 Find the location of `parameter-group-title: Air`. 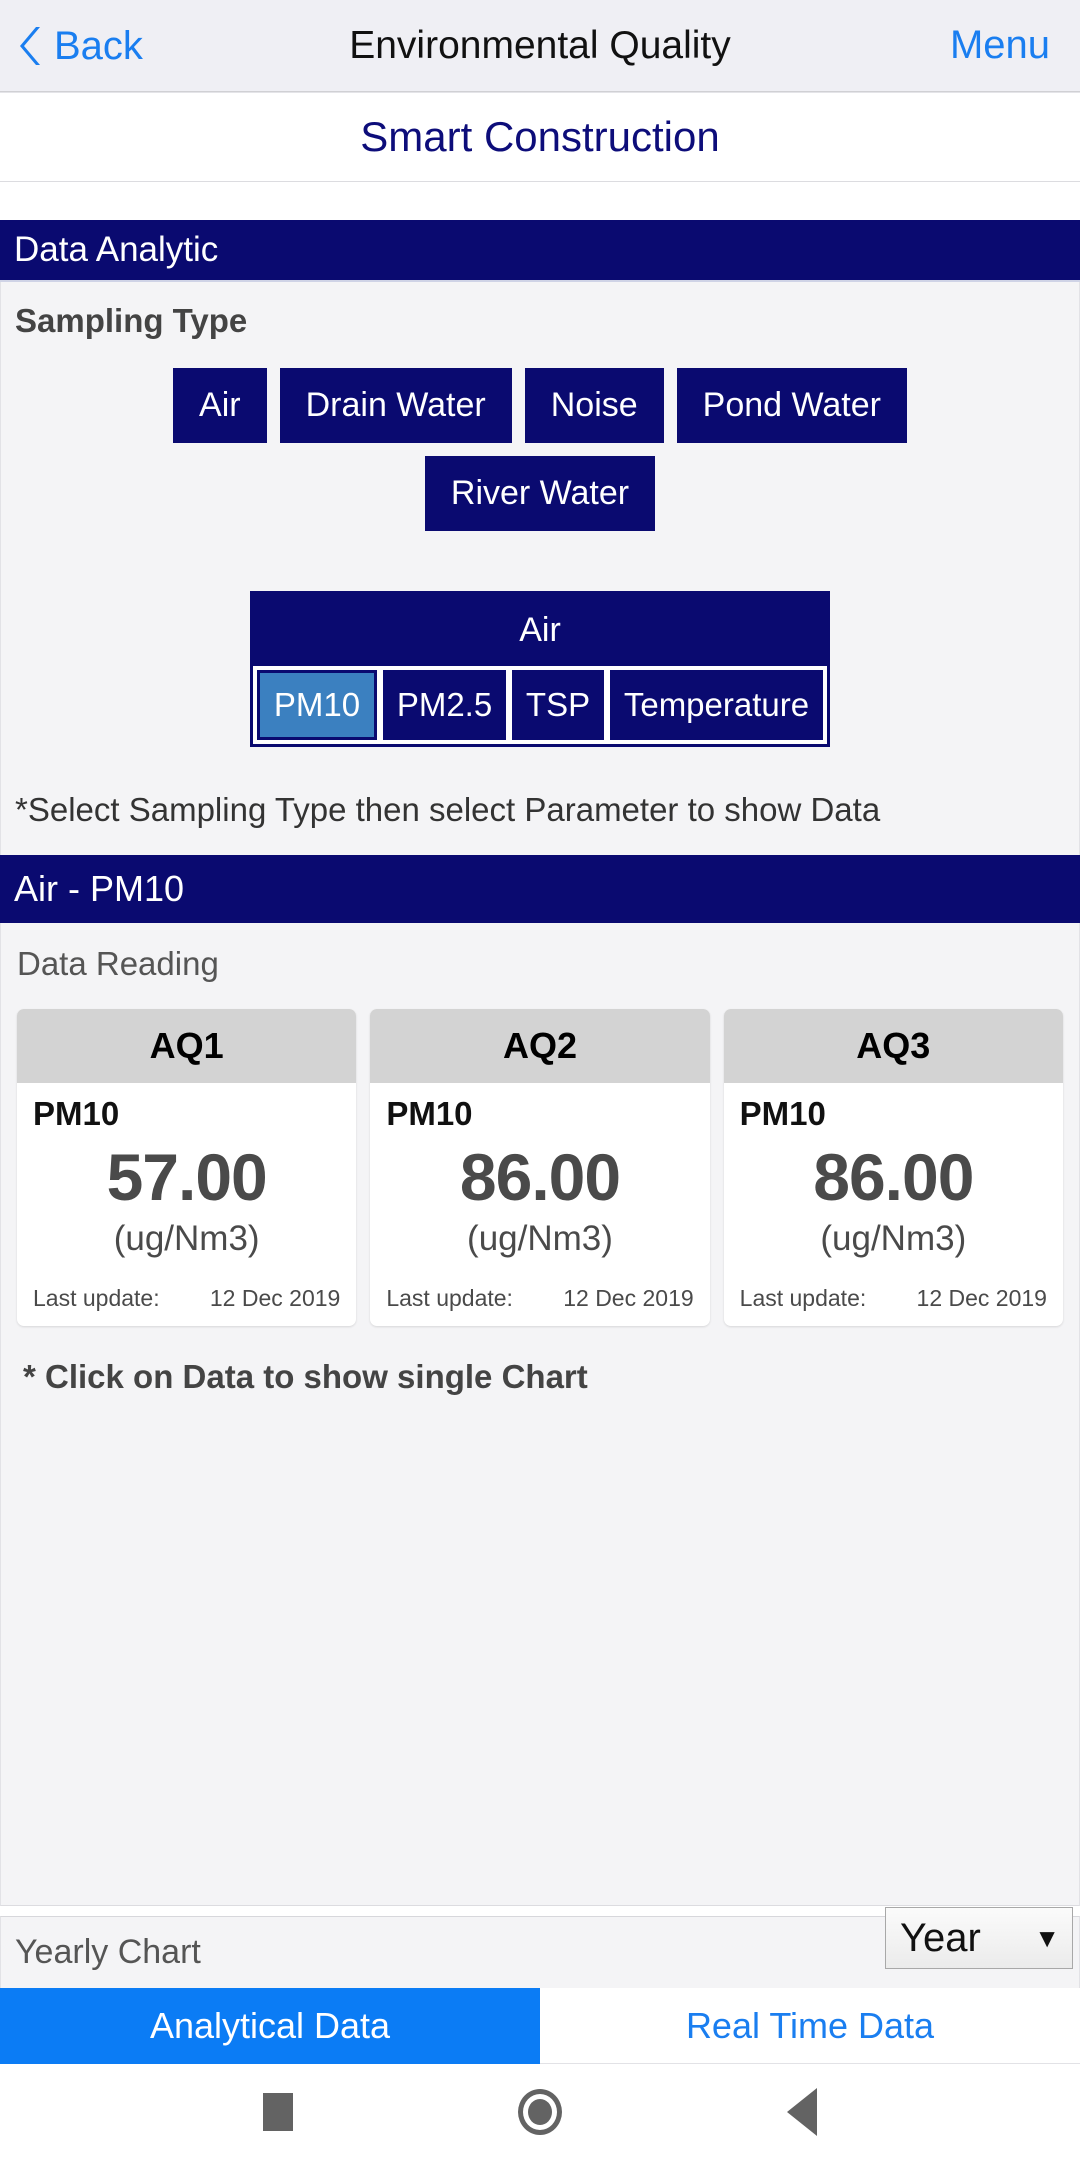

parameter-group-title: Air is located at coordinates (540, 630).